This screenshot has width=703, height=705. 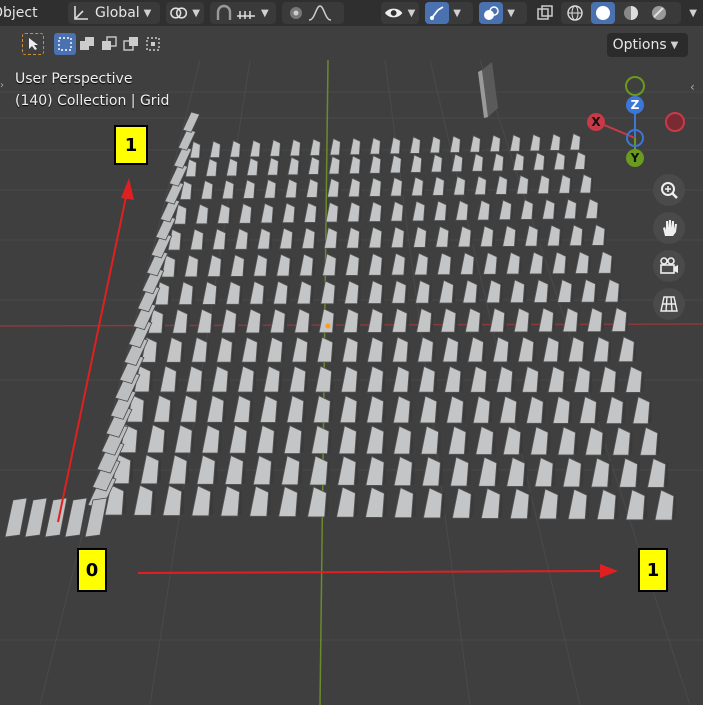 I want to click on orientation-dropdown: Global ▼, so click(x=114, y=13).